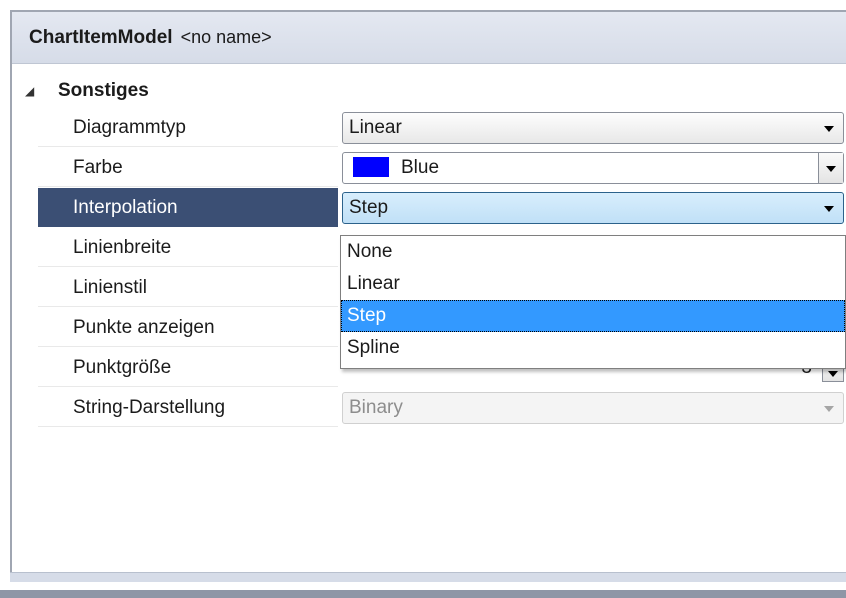  I want to click on property-label: Linienbreite, so click(188, 247).